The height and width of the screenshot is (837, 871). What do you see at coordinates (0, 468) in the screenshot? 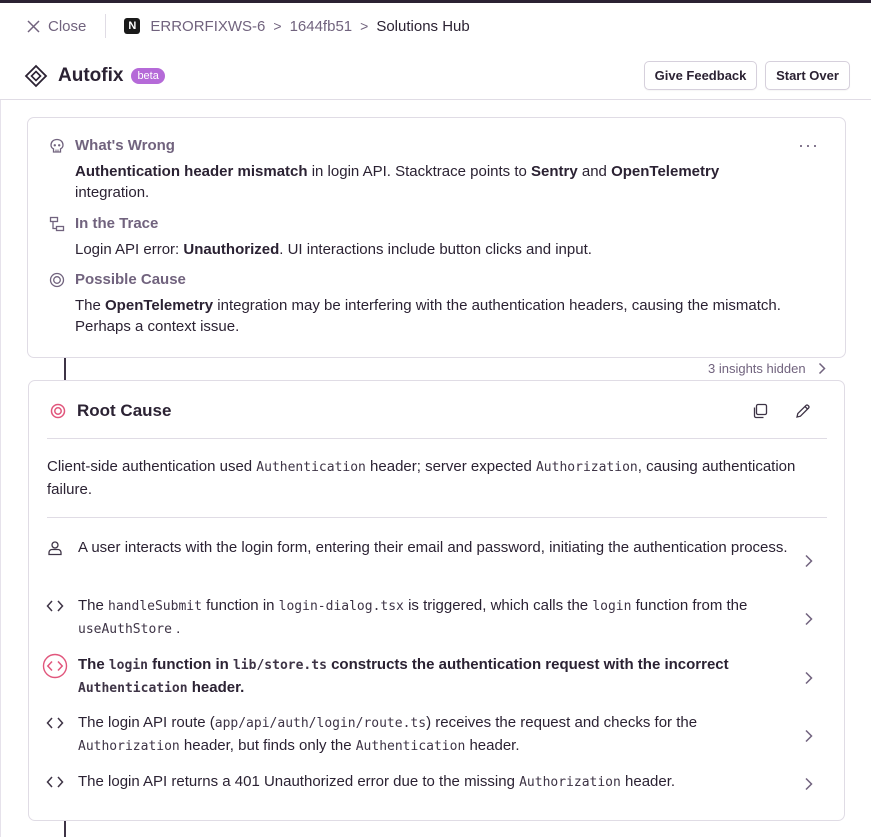
I see `left-panel-edge` at bounding box center [0, 468].